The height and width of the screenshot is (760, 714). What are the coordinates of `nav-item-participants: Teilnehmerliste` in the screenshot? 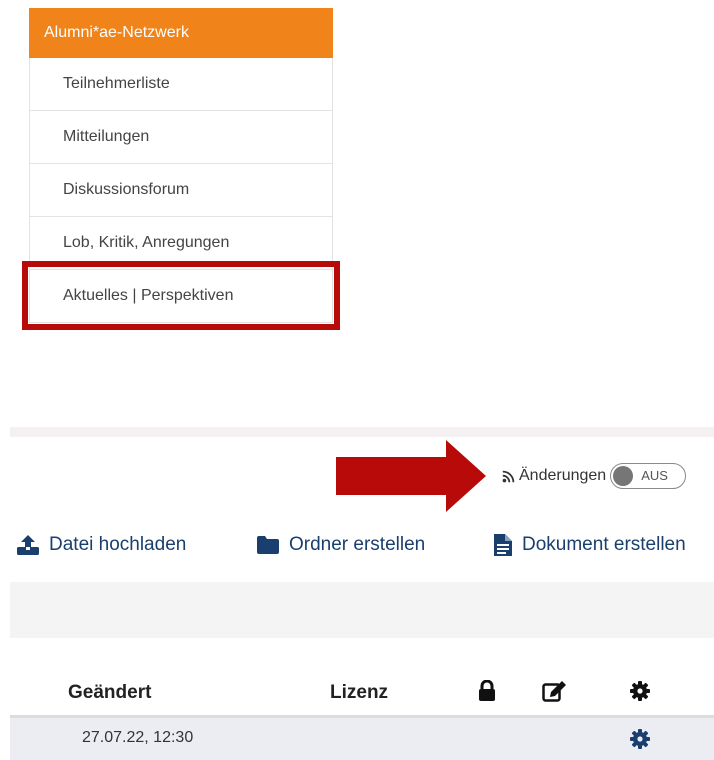 It's located at (181, 84).